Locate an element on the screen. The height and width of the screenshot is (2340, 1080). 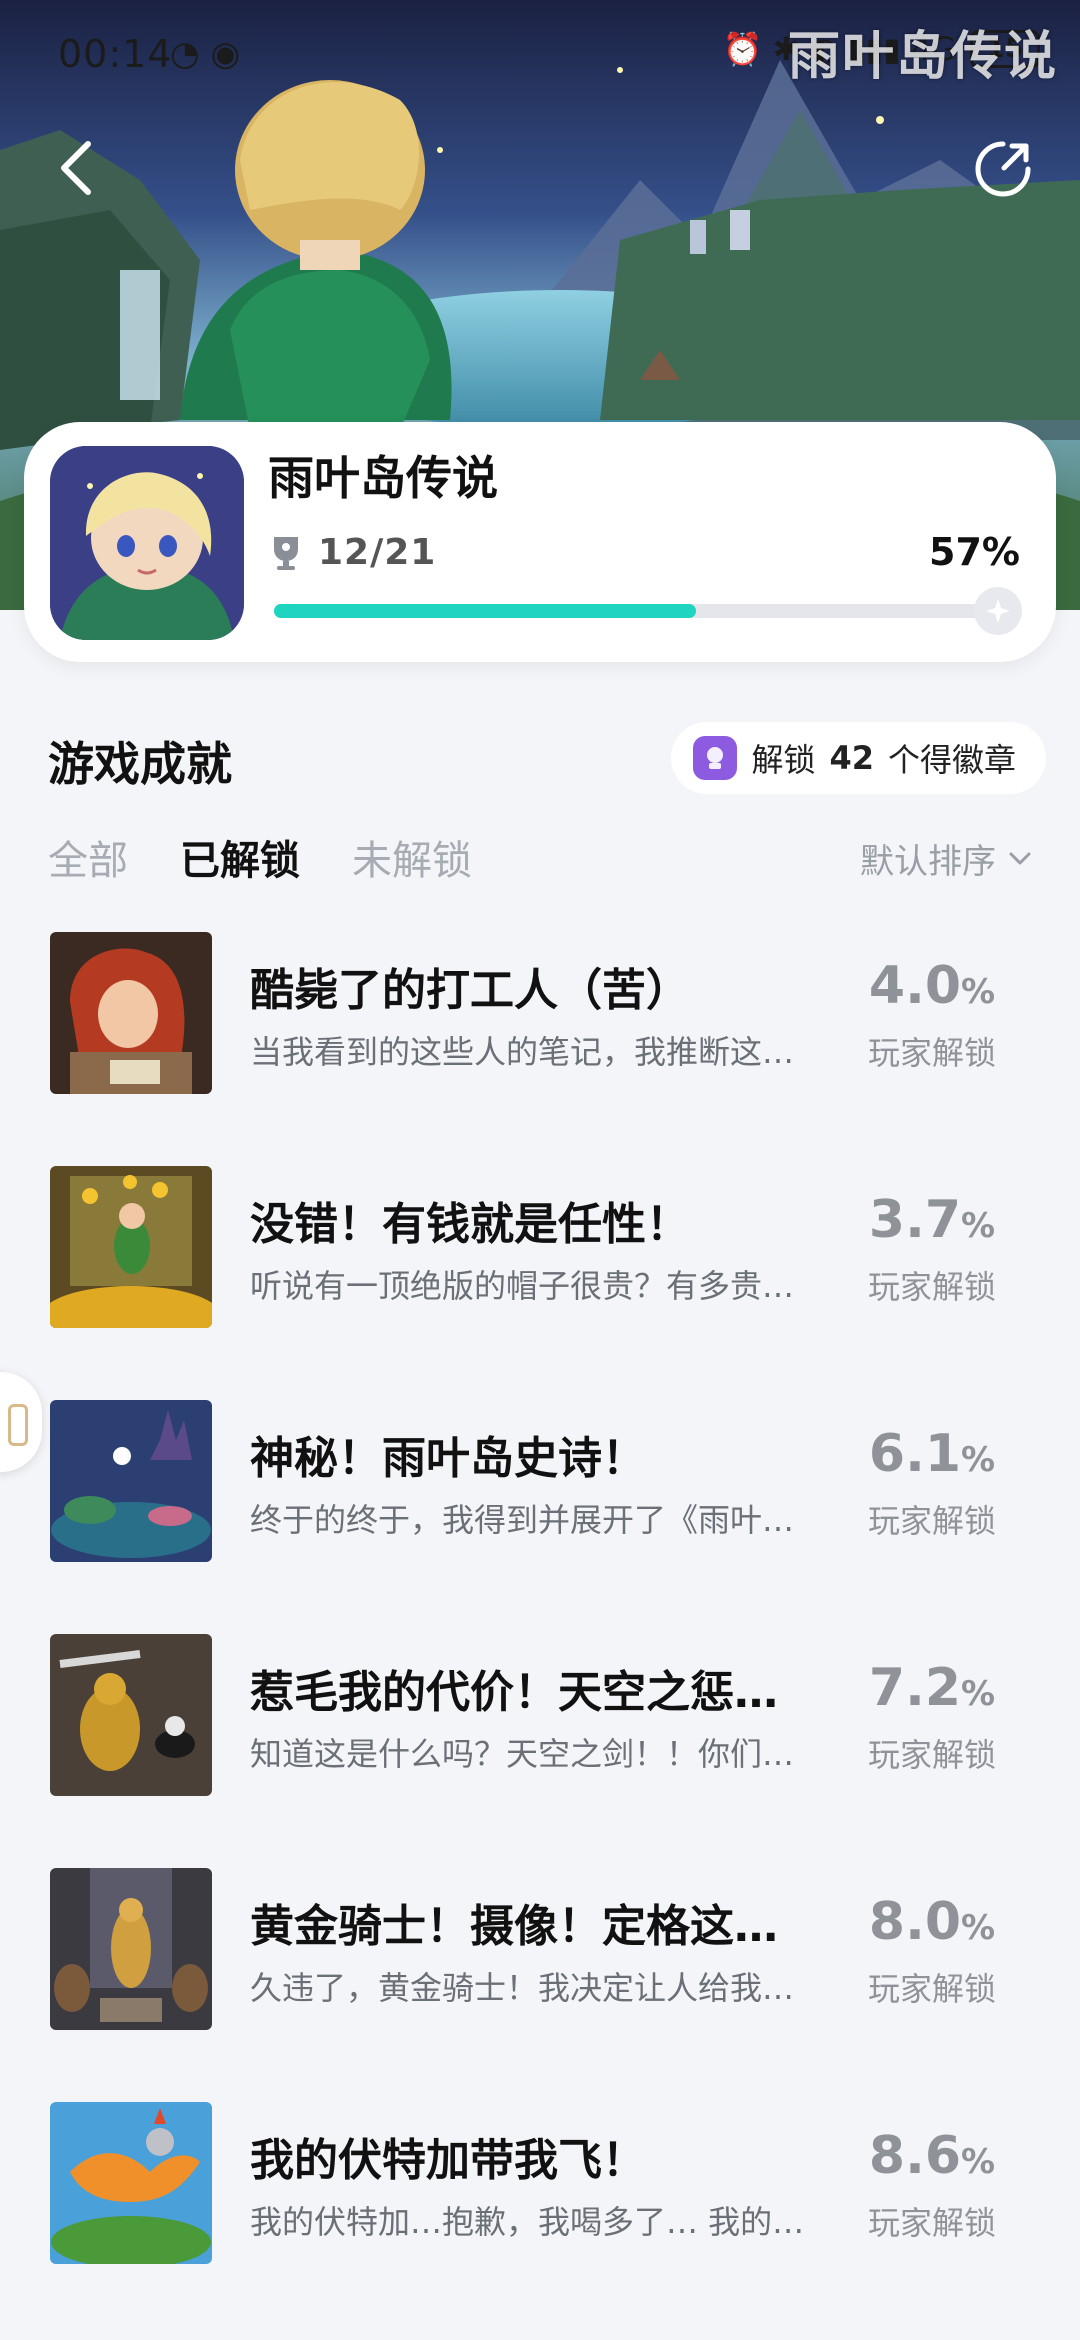
achievement-item: 没错！有钱就是任性！ 听说有一顶绝版的帽子很贵？有多贵… 3.7% 玩家解锁 is located at coordinates (540, 1283).